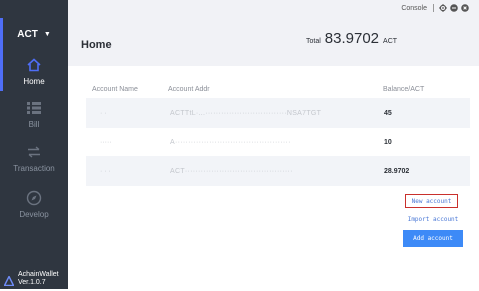  Describe the element at coordinates (9, 280) in the screenshot. I see `achain-logo-icon` at that location.